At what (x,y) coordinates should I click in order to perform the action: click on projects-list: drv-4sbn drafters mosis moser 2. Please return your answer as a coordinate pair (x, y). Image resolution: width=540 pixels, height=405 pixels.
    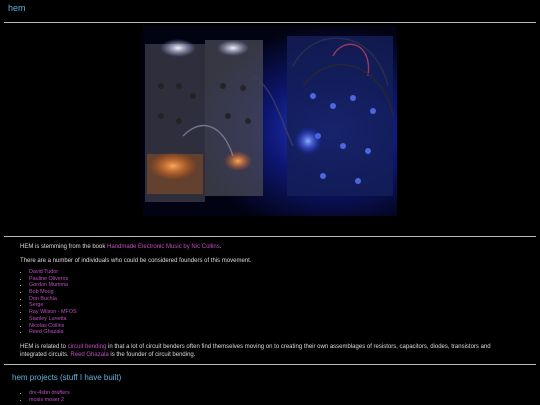
    Looking at the image, I should click on (45, 396).